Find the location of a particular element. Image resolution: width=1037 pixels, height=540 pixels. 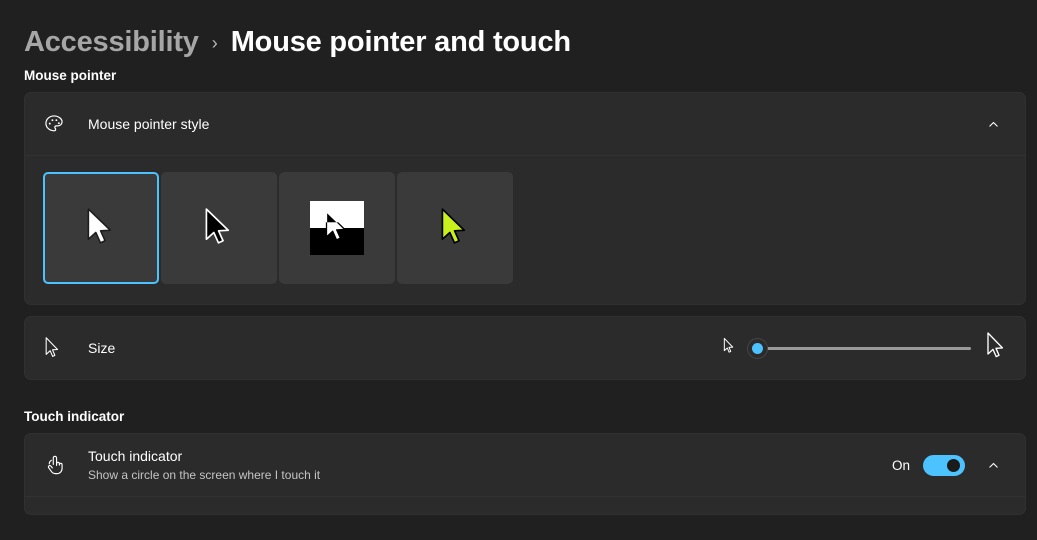

slider-thumb-dot is located at coordinates (757, 348).